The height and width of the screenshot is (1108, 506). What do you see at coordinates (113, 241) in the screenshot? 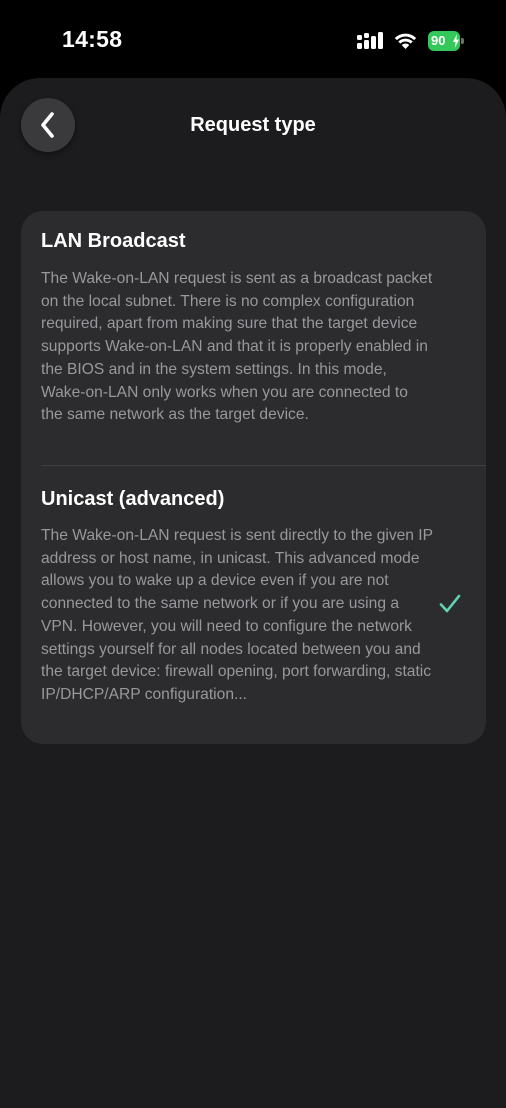
I see `option-title: LAN Broadcast` at bounding box center [113, 241].